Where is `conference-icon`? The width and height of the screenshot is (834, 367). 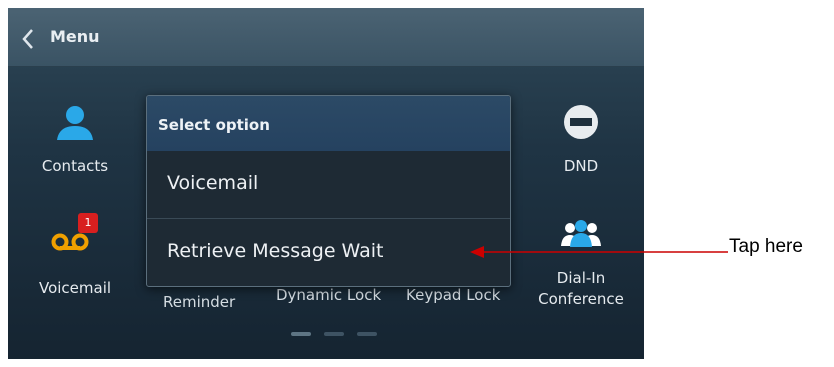 conference-icon is located at coordinates (581, 233).